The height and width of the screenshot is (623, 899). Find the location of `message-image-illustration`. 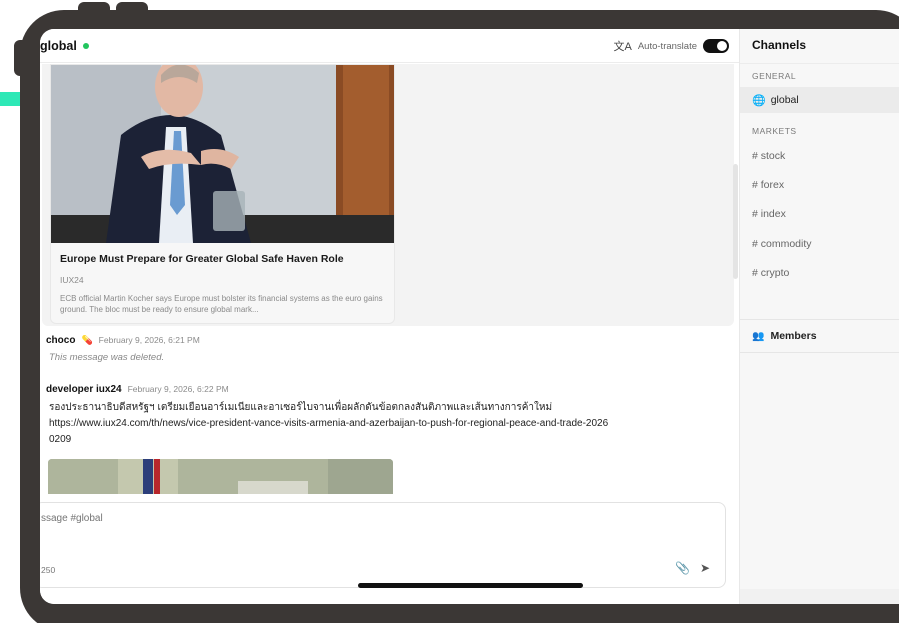

message-image-illustration is located at coordinates (220, 476).